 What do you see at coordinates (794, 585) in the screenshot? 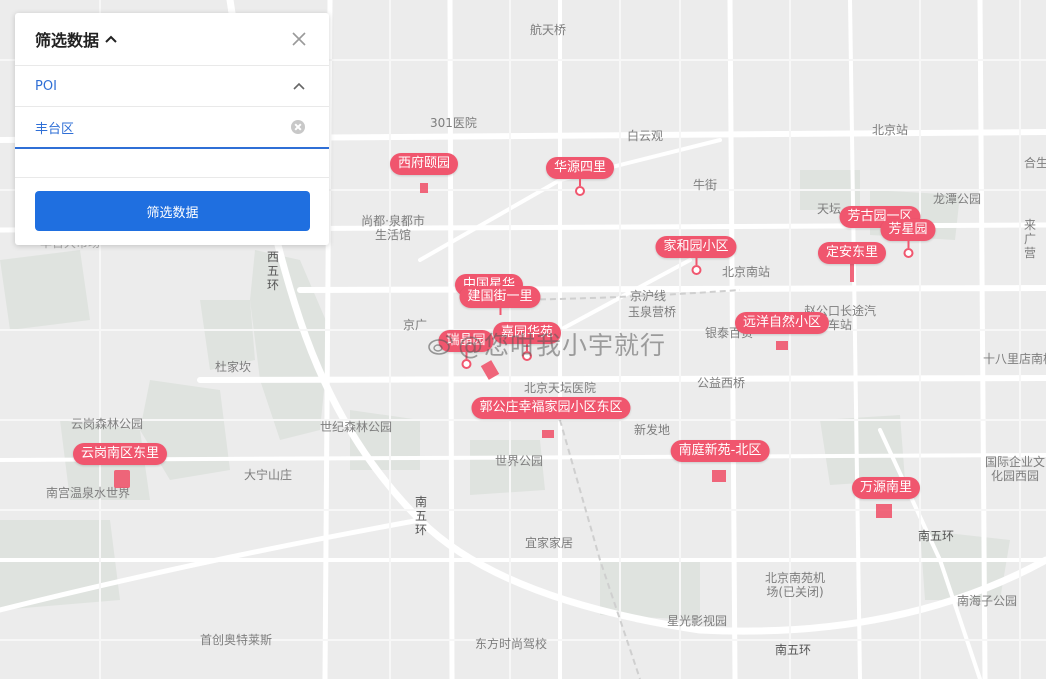
I see `label-nanyuan-airport: 北京南苑机场(已关闭)` at bounding box center [794, 585].